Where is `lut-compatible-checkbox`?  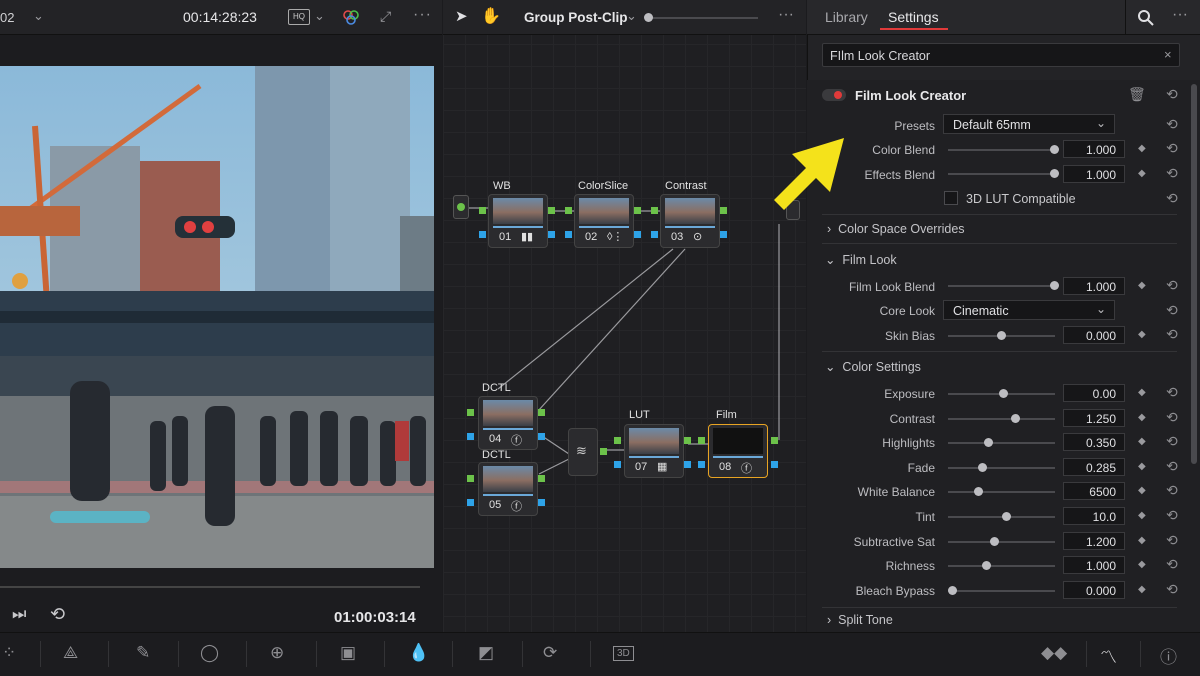
lut-compatible-checkbox is located at coordinates (951, 198).